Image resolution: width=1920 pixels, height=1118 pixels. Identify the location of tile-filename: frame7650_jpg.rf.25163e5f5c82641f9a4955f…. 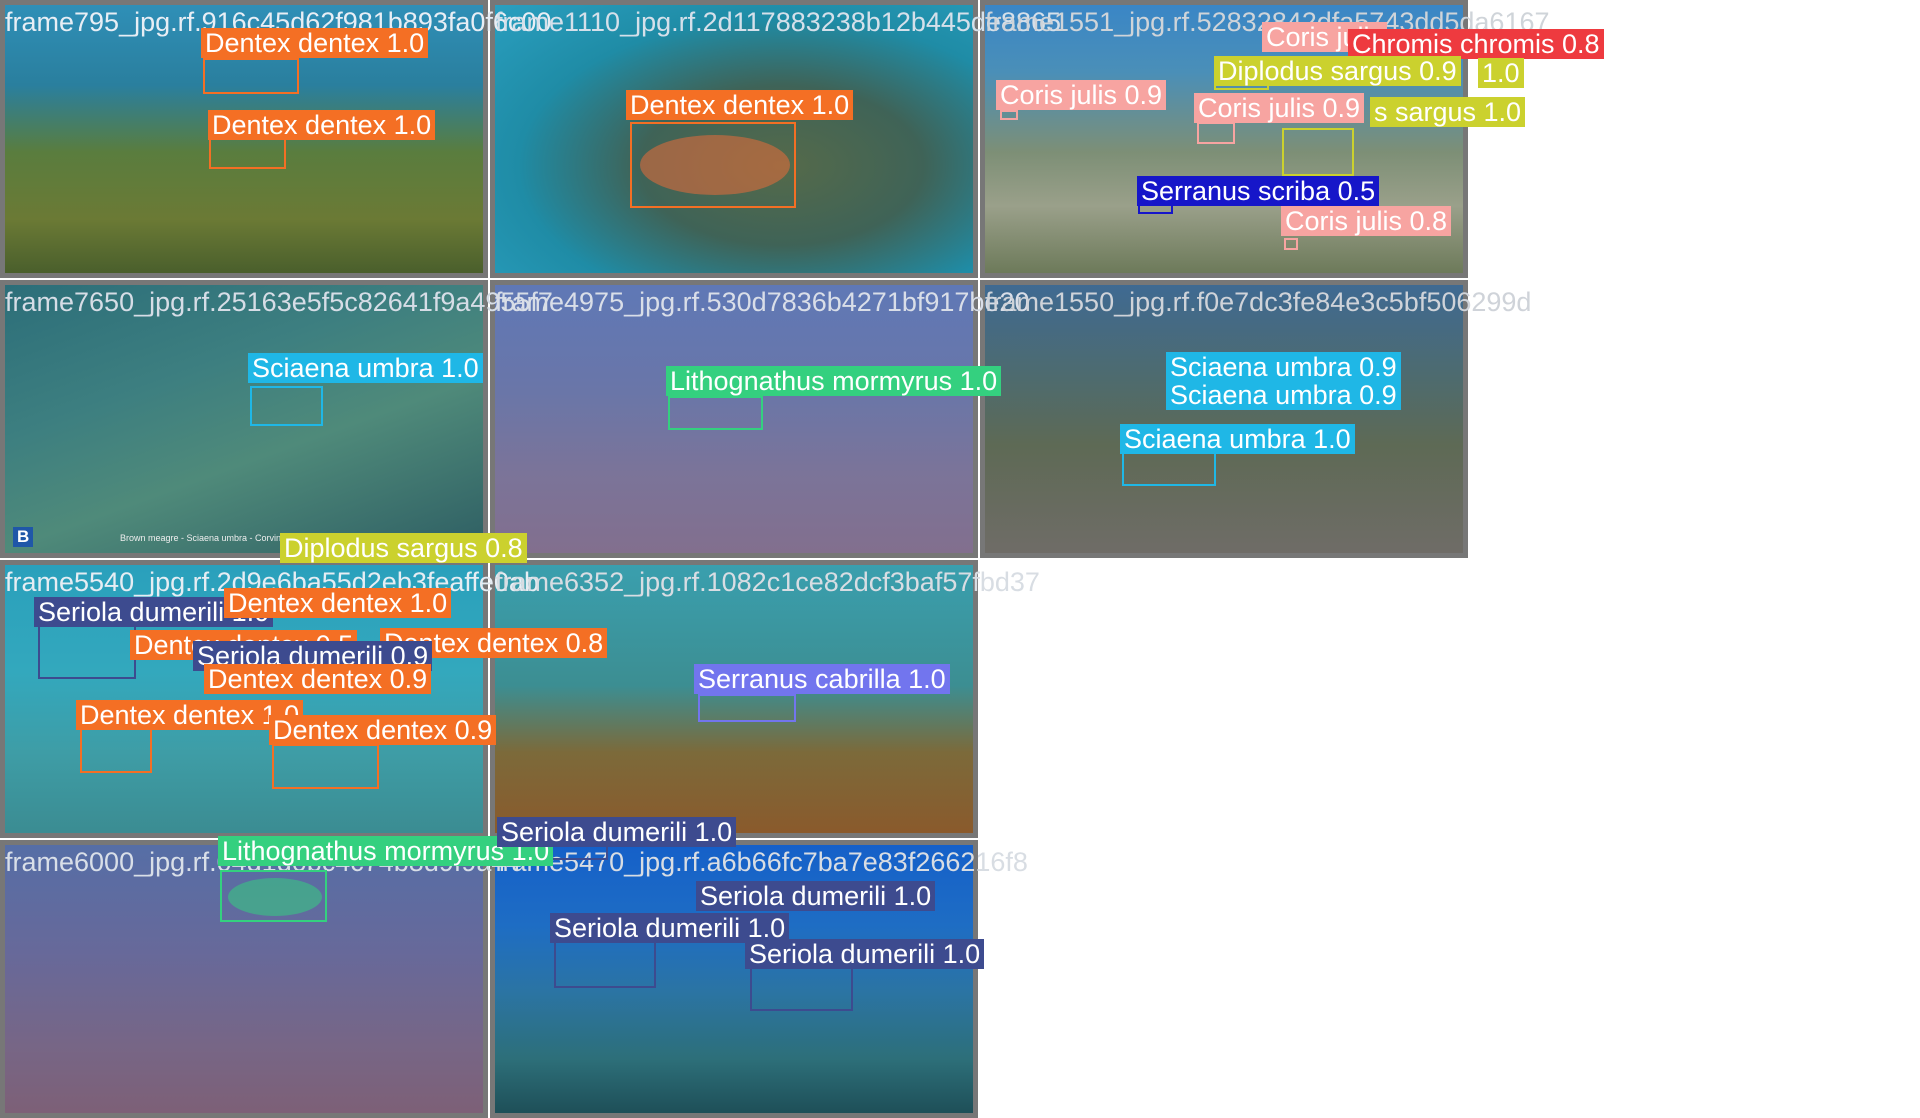
(279, 302).